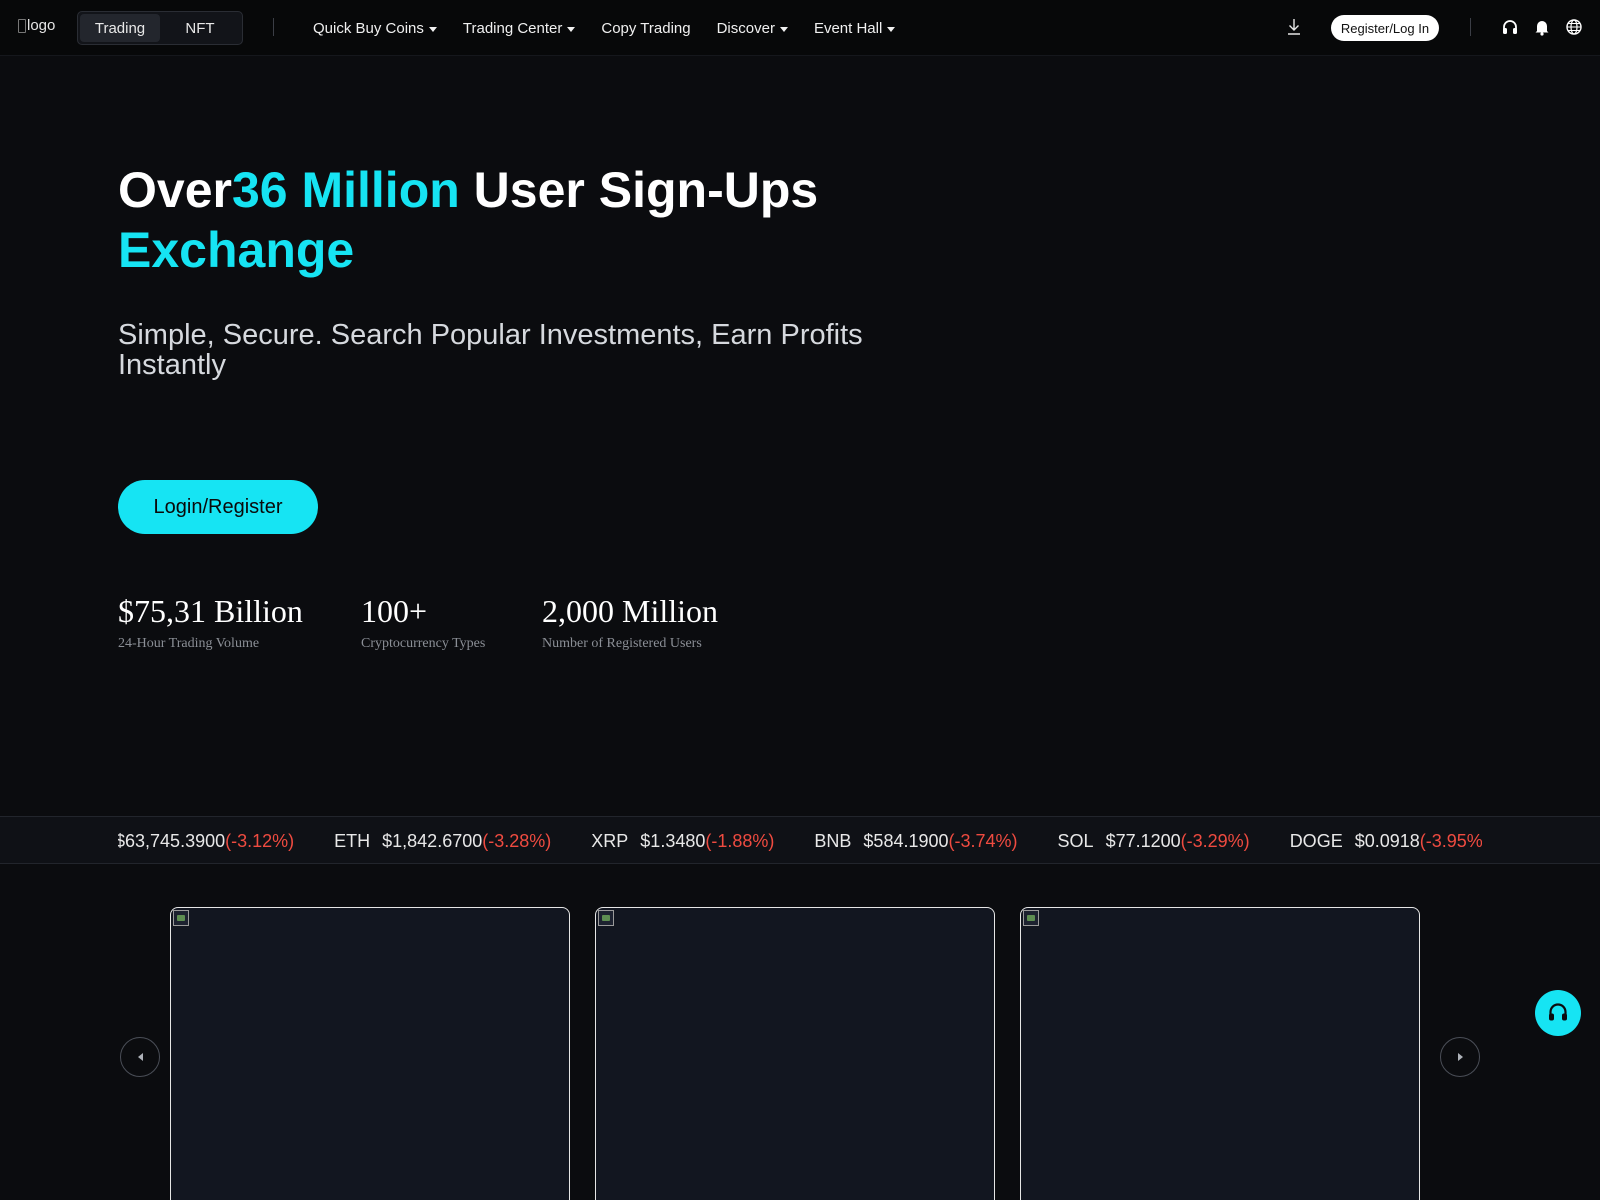 The width and height of the screenshot is (1600, 1200). I want to click on ticker-item: ETH $1,842.6700 (-3.28%), so click(442, 841).